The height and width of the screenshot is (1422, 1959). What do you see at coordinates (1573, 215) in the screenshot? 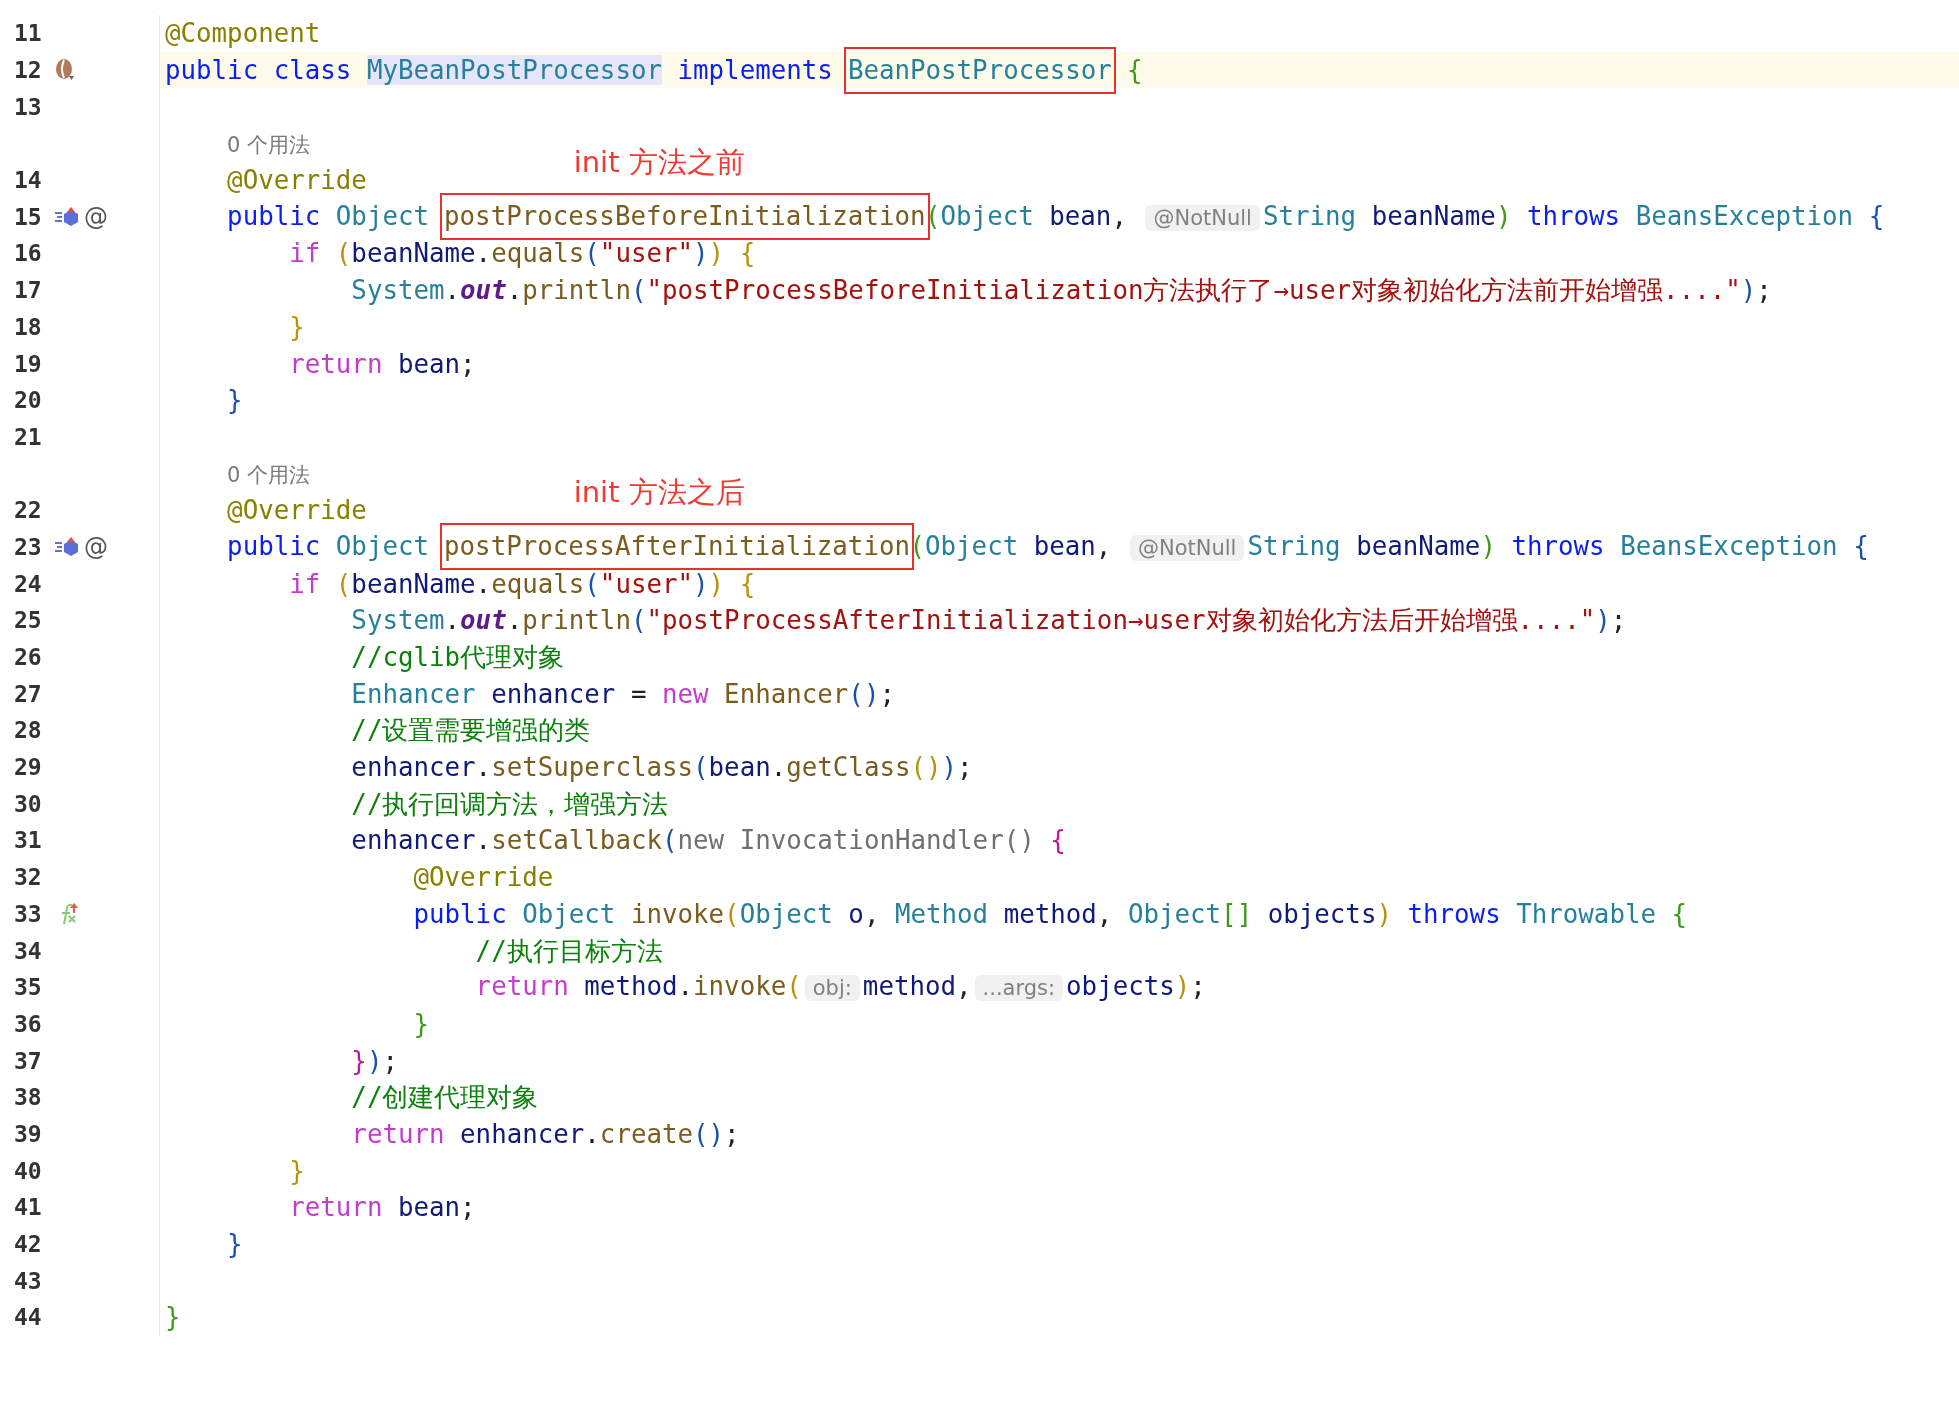
I see `keyword: throws` at bounding box center [1573, 215].